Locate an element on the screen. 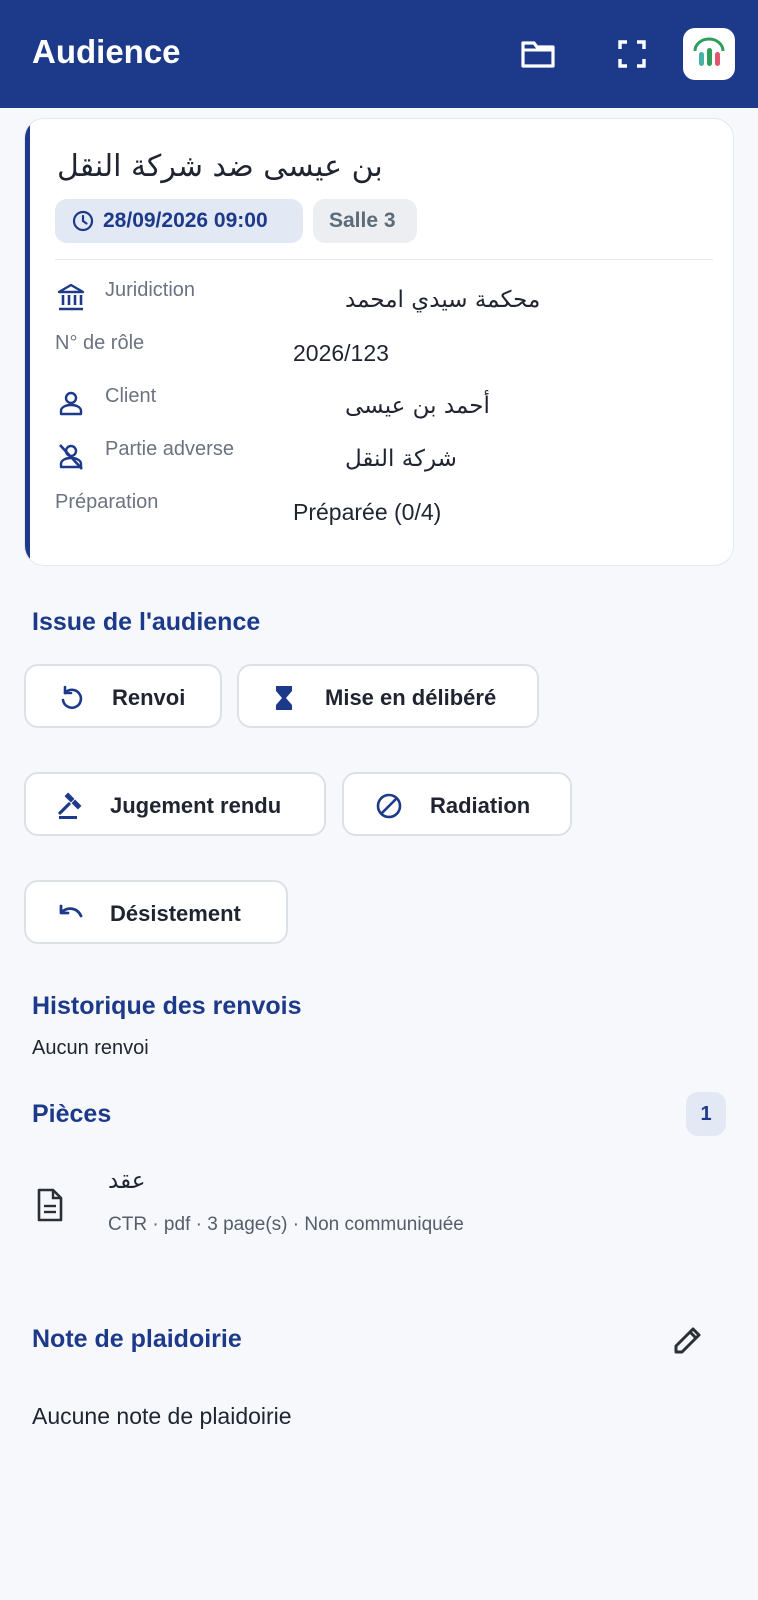 The image size is (758, 1600). room-chip: Salle 3 is located at coordinates (365, 221).